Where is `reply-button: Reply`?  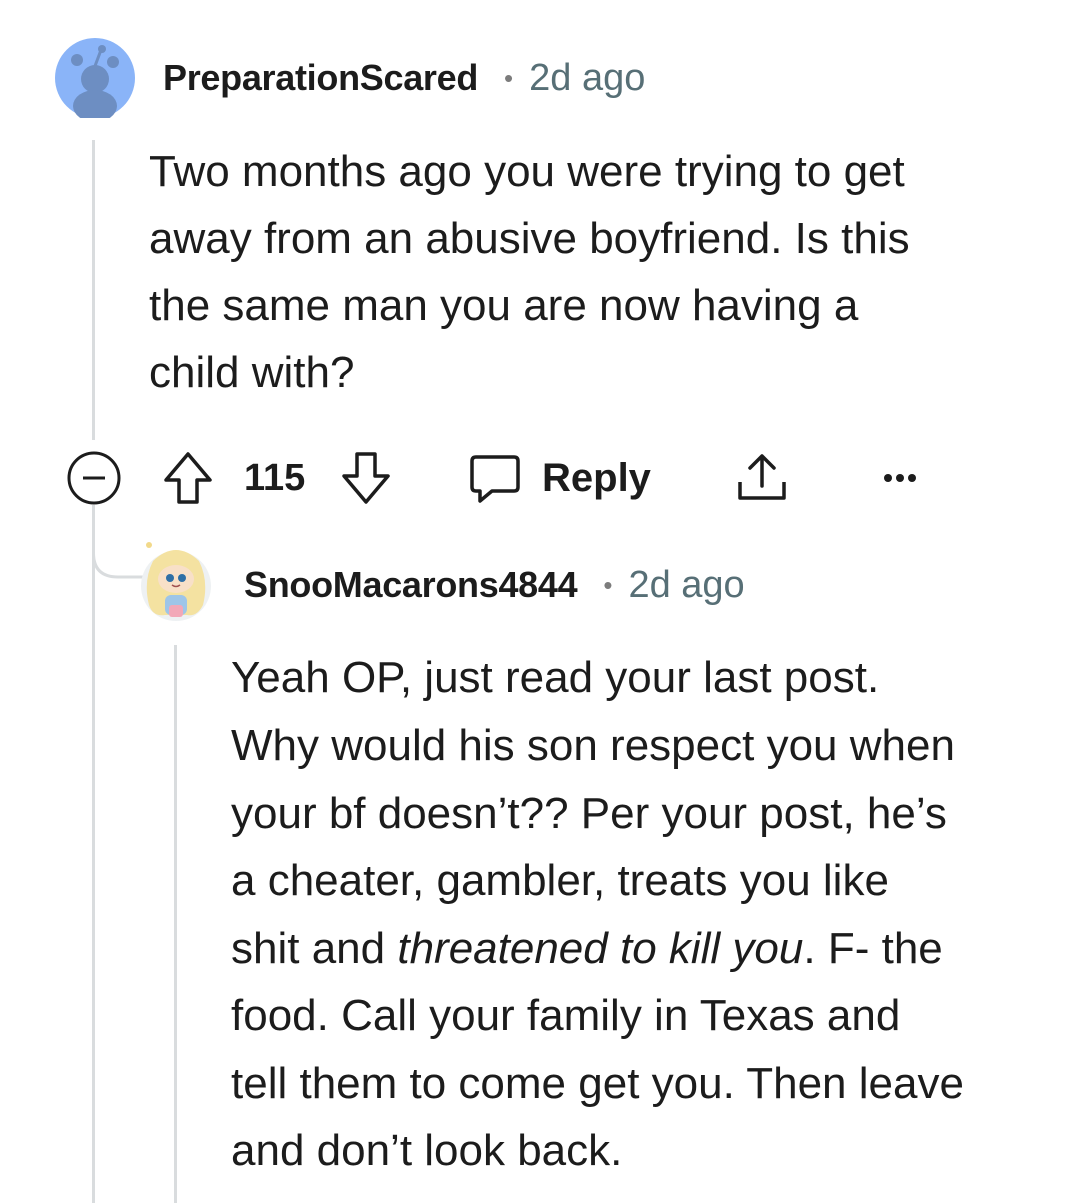 reply-button: Reply is located at coordinates (559, 478).